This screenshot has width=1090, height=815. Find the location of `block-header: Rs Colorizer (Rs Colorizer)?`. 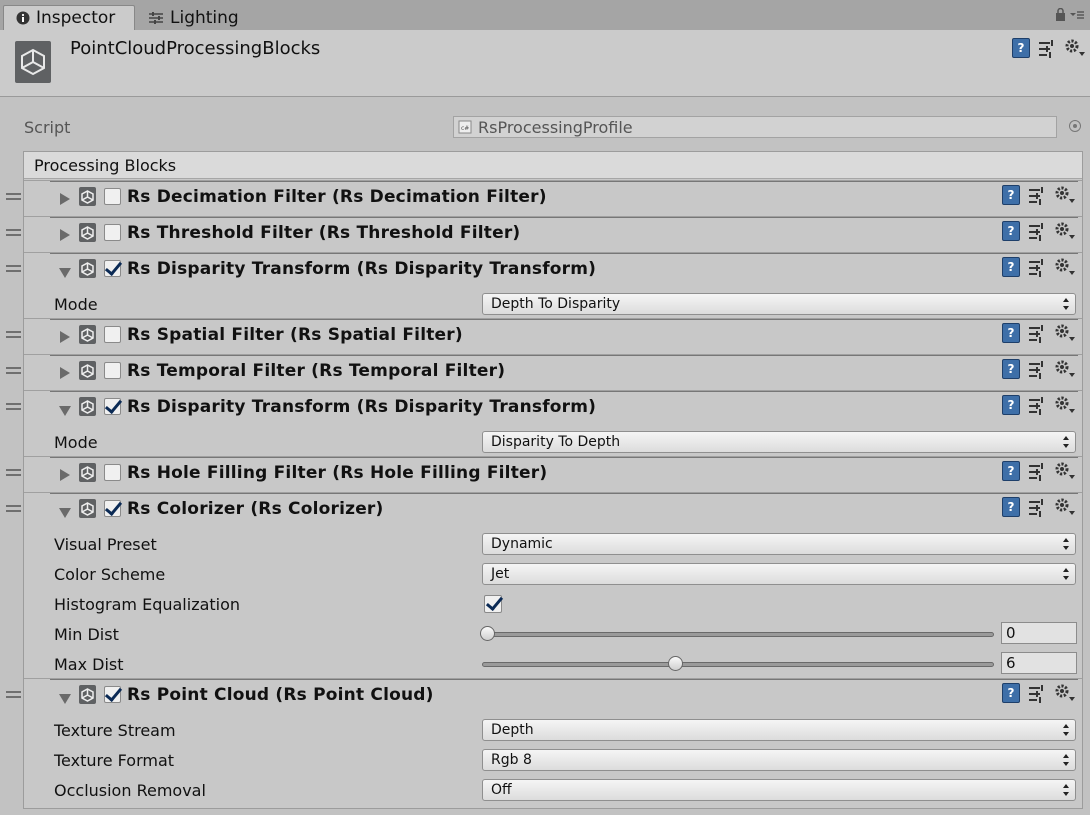

block-header: Rs Colorizer (Rs Colorizer)? is located at coordinates (544, 510).